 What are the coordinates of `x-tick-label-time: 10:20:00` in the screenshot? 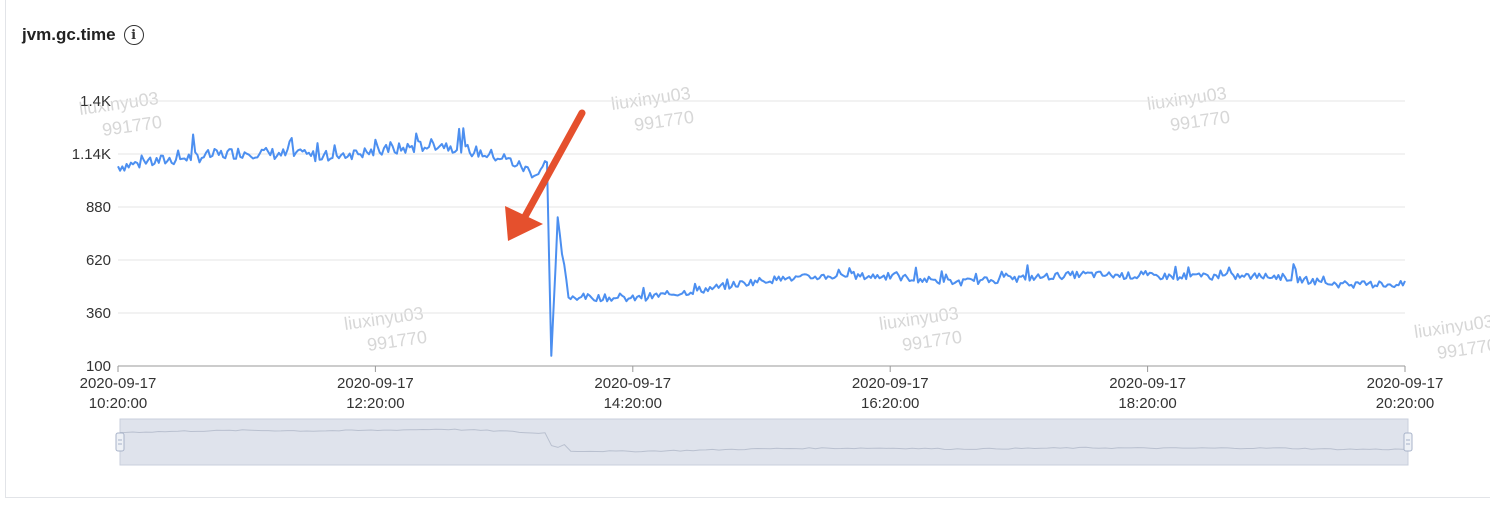 It's located at (118, 403).